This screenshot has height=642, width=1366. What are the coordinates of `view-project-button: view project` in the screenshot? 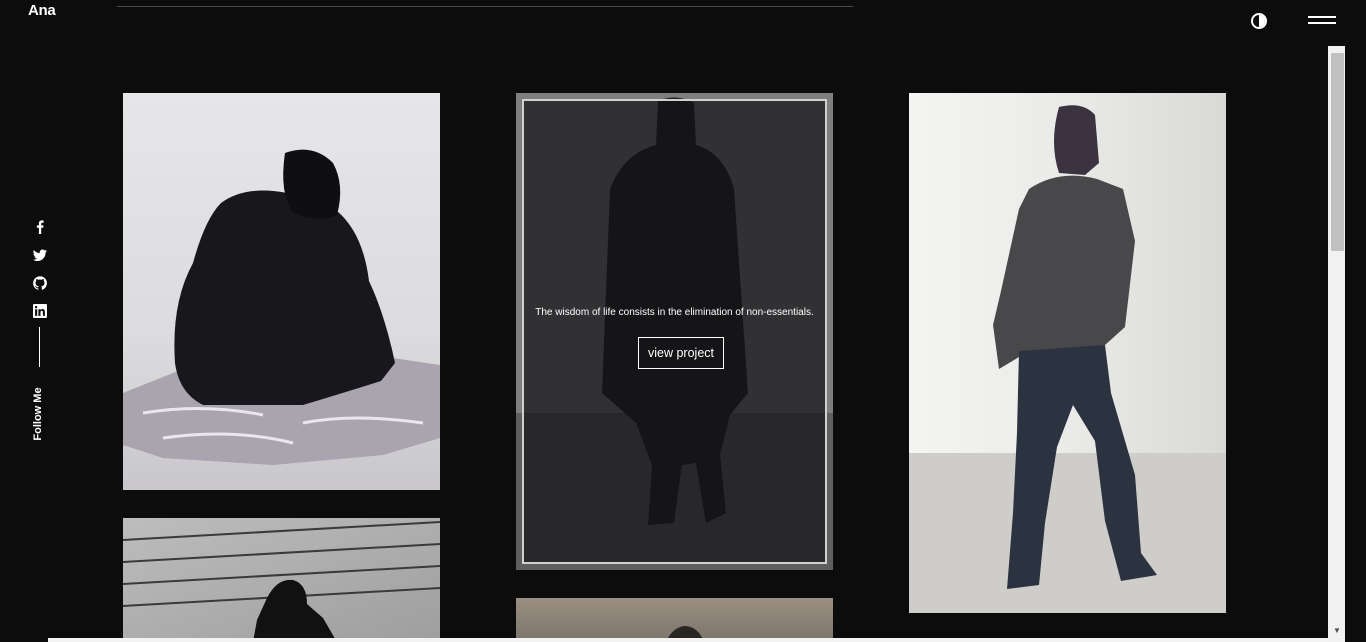 It's located at (681, 353).